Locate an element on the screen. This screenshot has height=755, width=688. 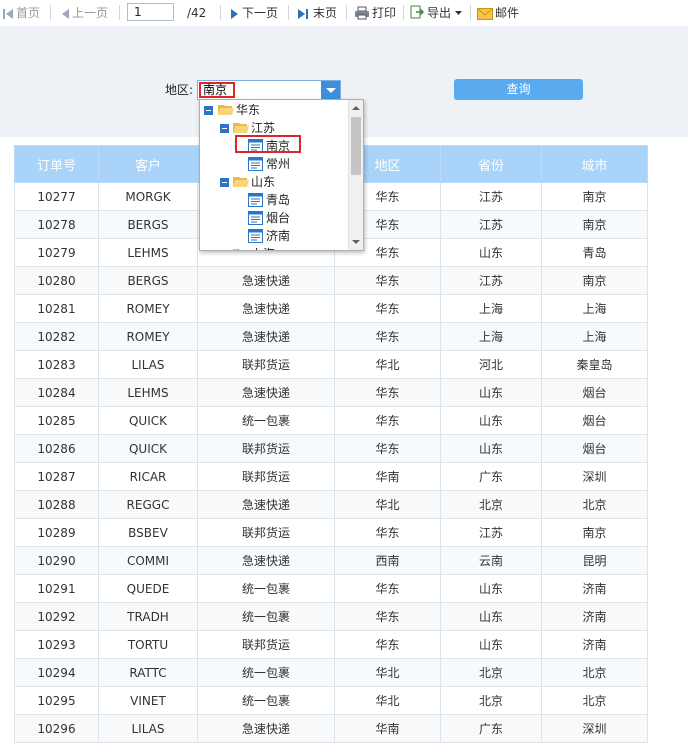
cell-order-id: 10294 is located at coordinates (56, 672).